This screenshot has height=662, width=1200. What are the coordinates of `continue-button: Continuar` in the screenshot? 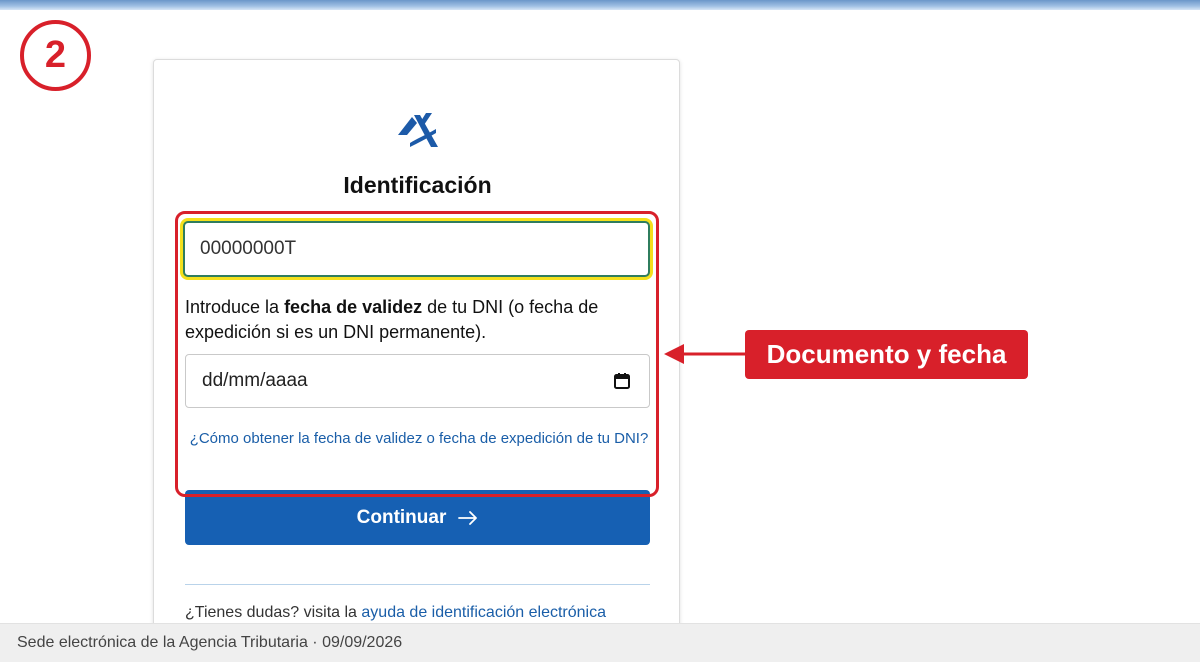 It's located at (417, 517).